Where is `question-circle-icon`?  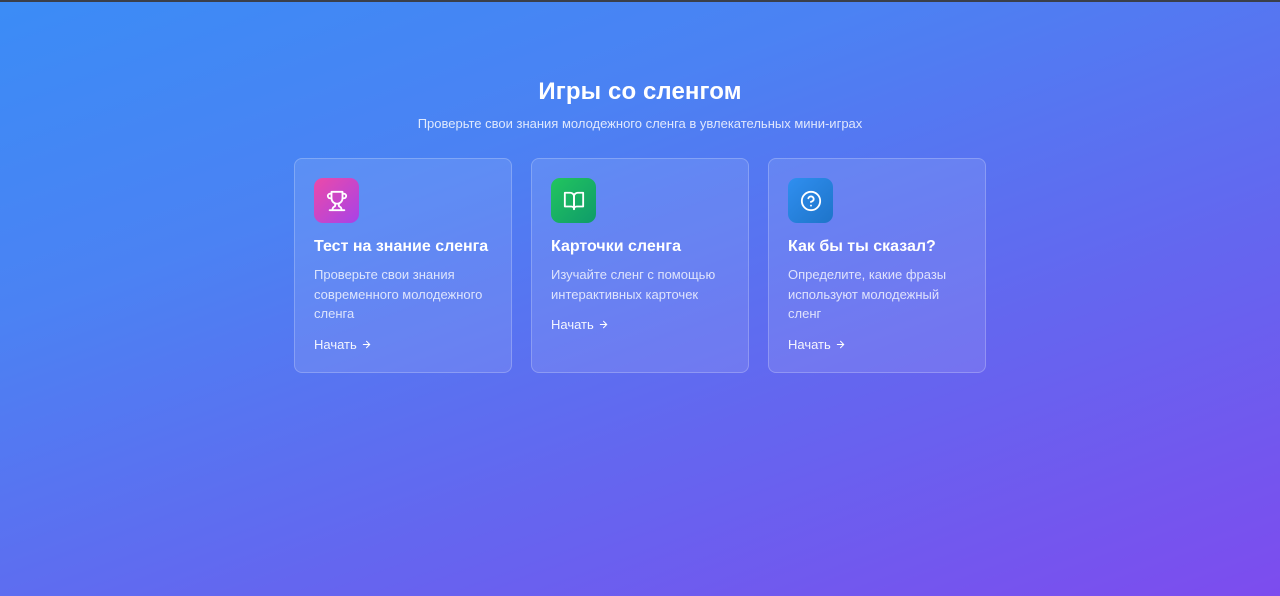
question-circle-icon is located at coordinates (810, 200).